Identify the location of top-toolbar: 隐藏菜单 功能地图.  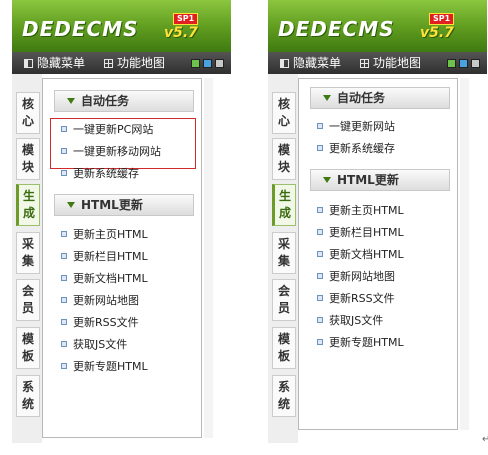
(121, 63).